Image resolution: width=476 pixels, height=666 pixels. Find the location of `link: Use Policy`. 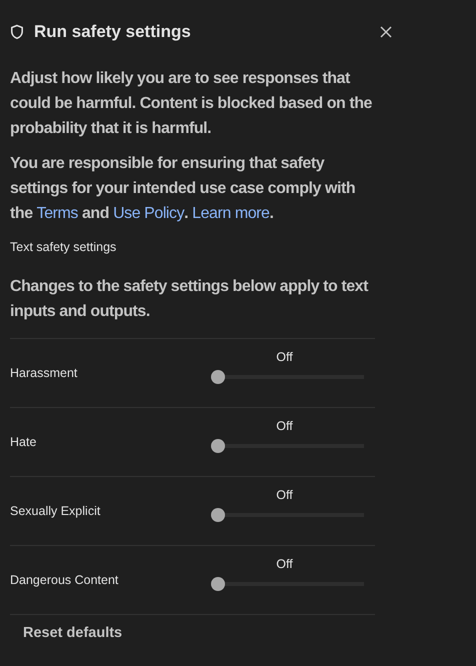

link: Use Policy is located at coordinates (148, 213).